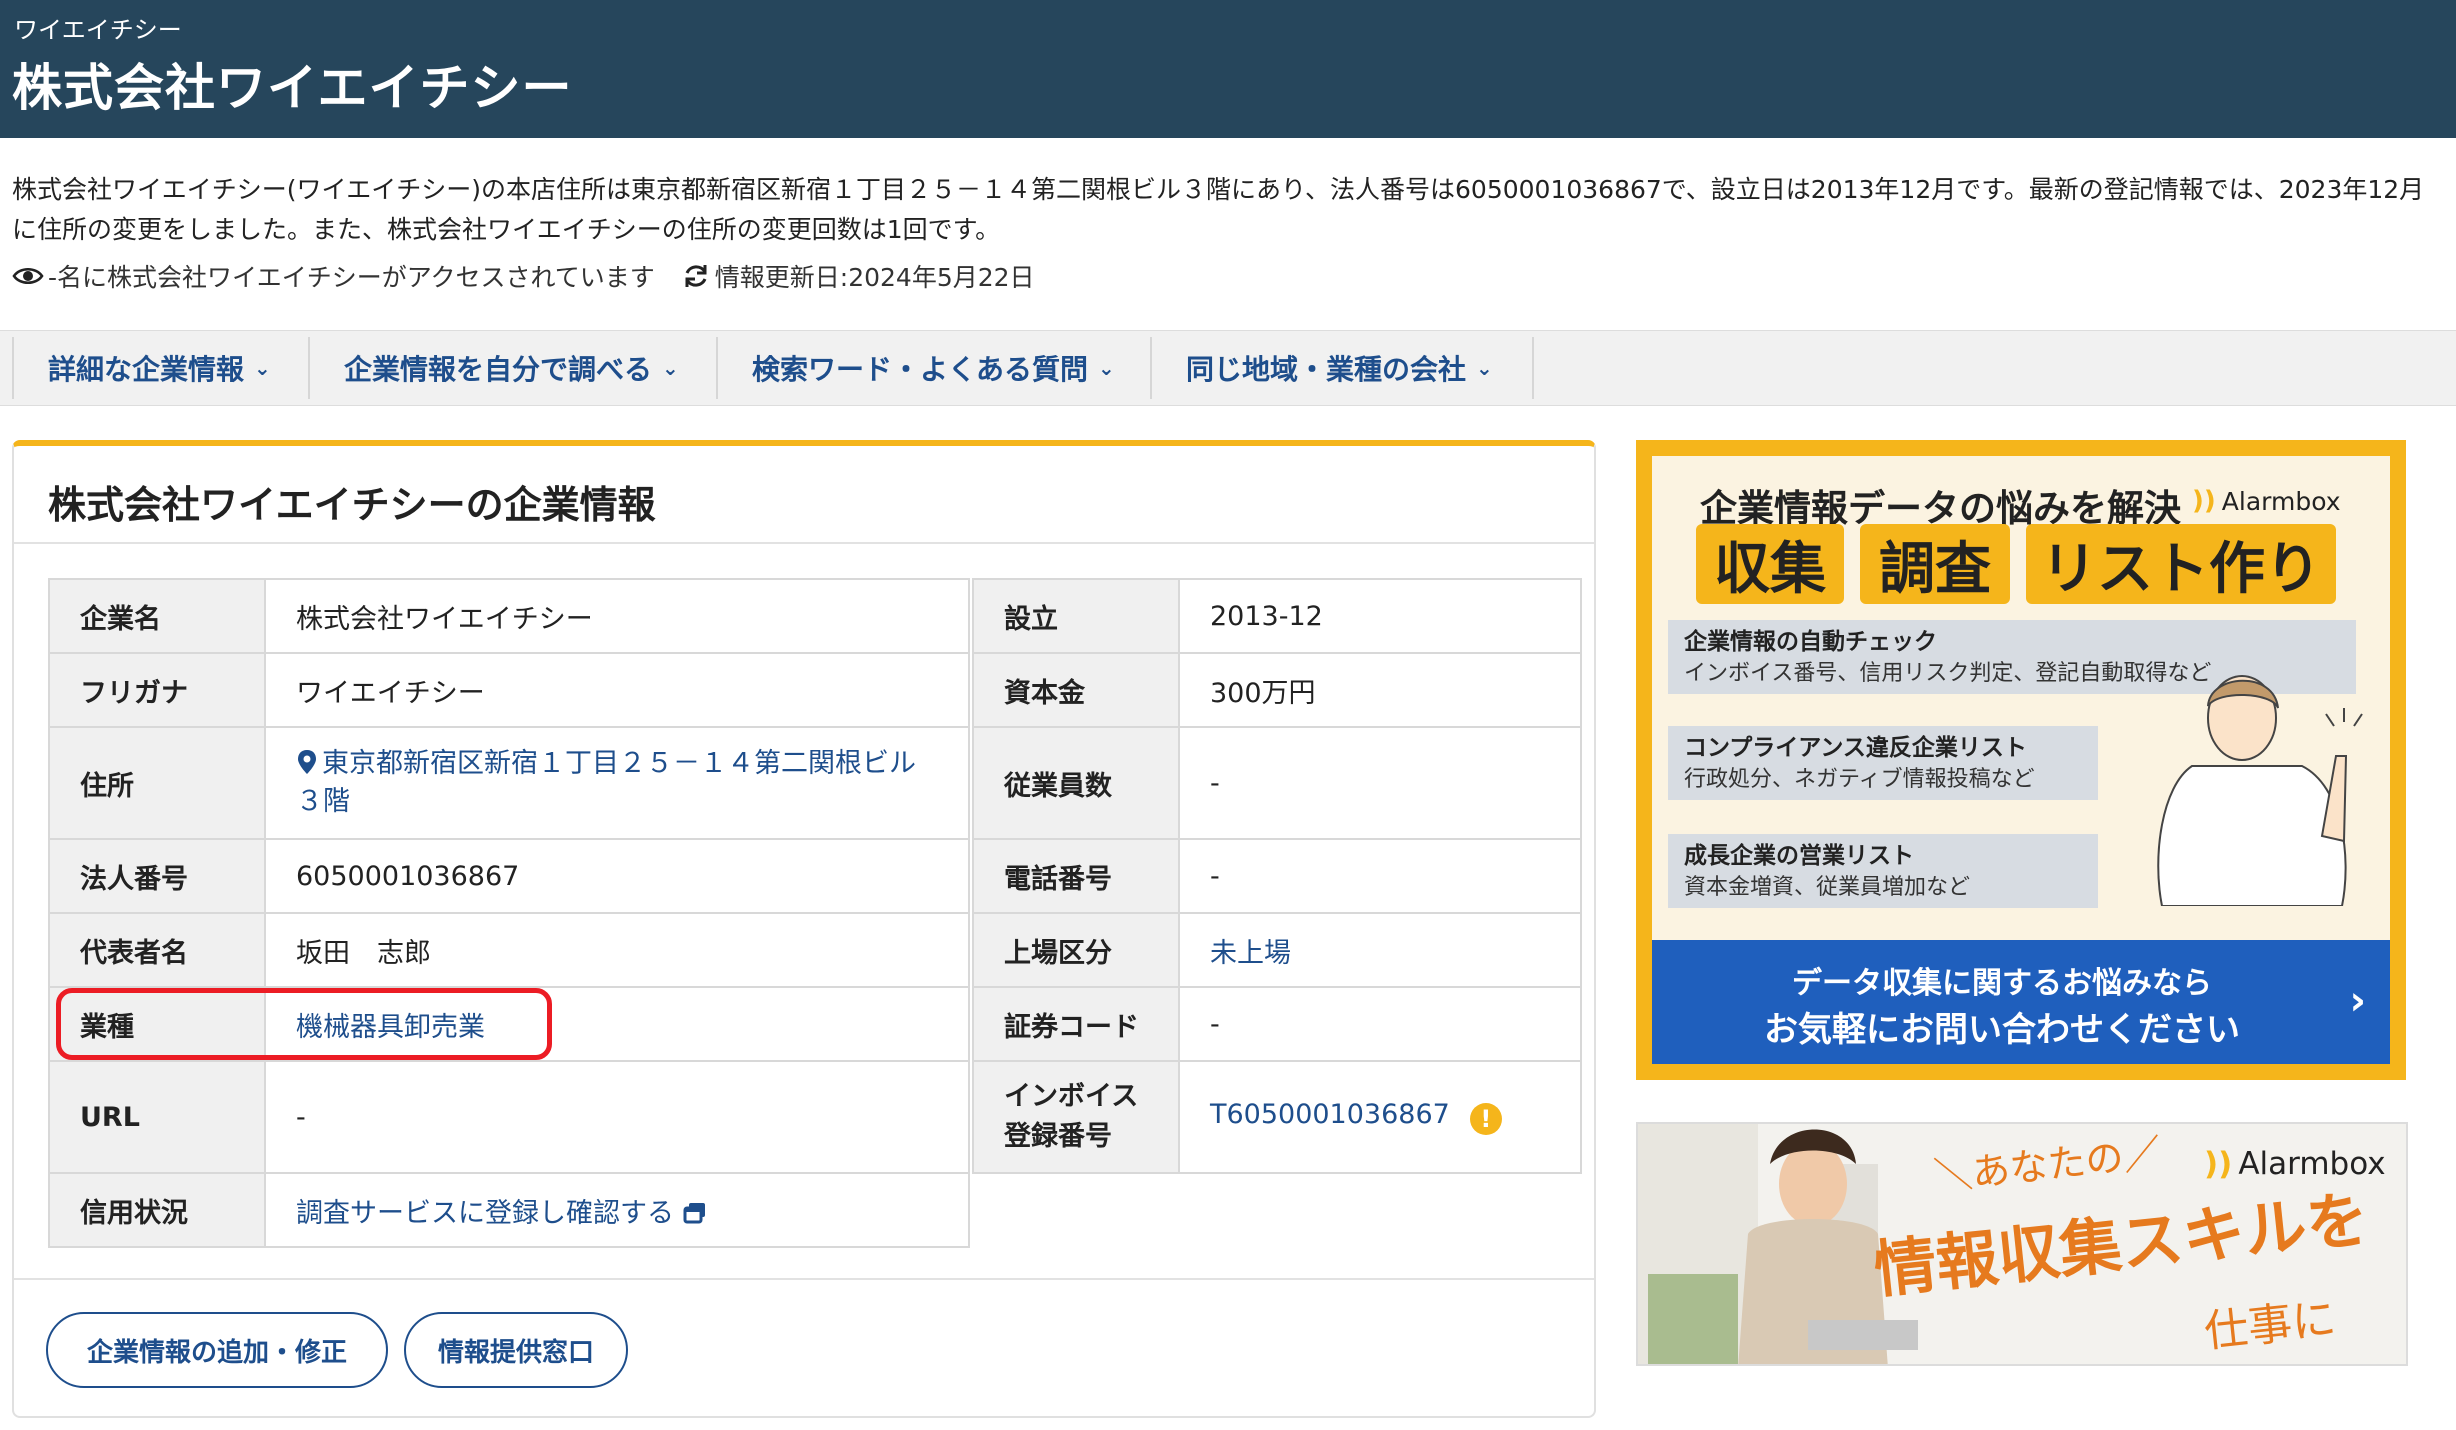 The image size is (2456, 1430). I want to click on external-window-icon, so click(694, 1212).